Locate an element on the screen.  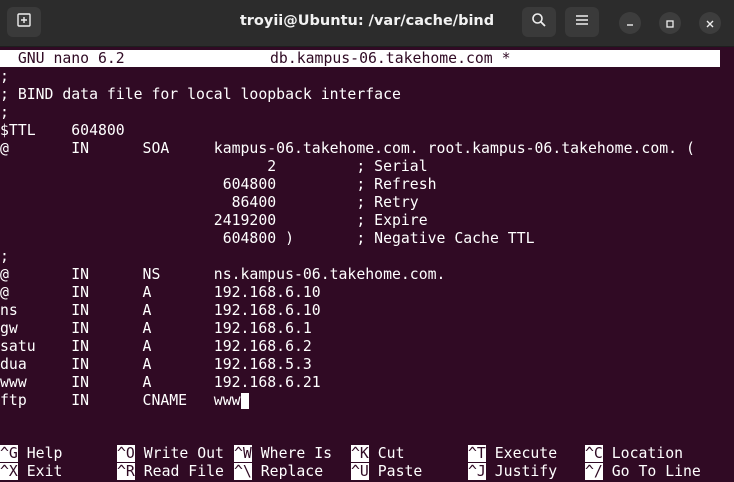
editor-line: 86400 ; Retry is located at coordinates (209, 203).